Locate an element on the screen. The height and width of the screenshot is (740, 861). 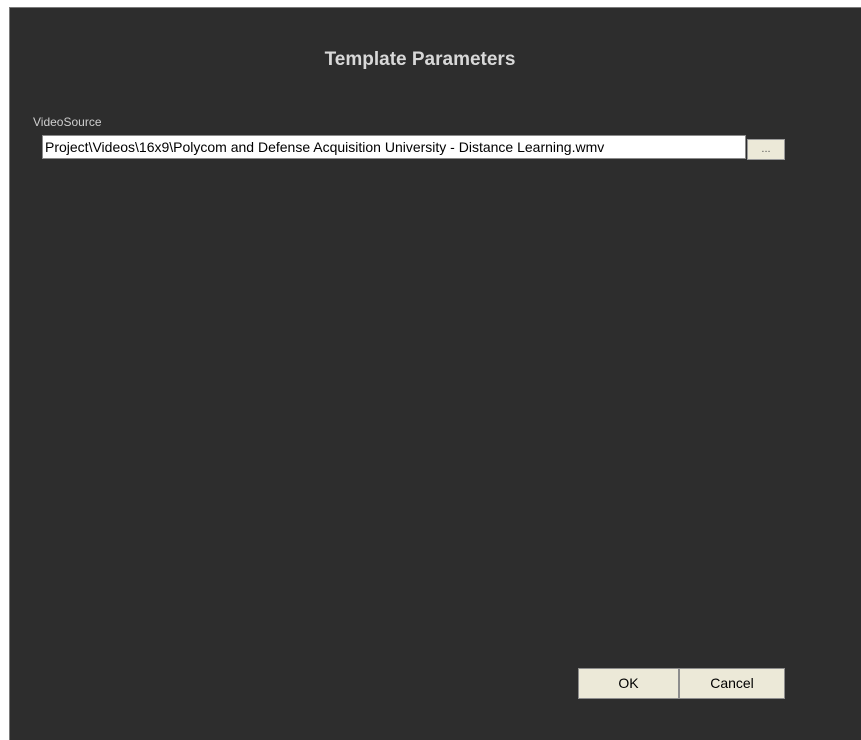
ok-button: OK is located at coordinates (628, 683).